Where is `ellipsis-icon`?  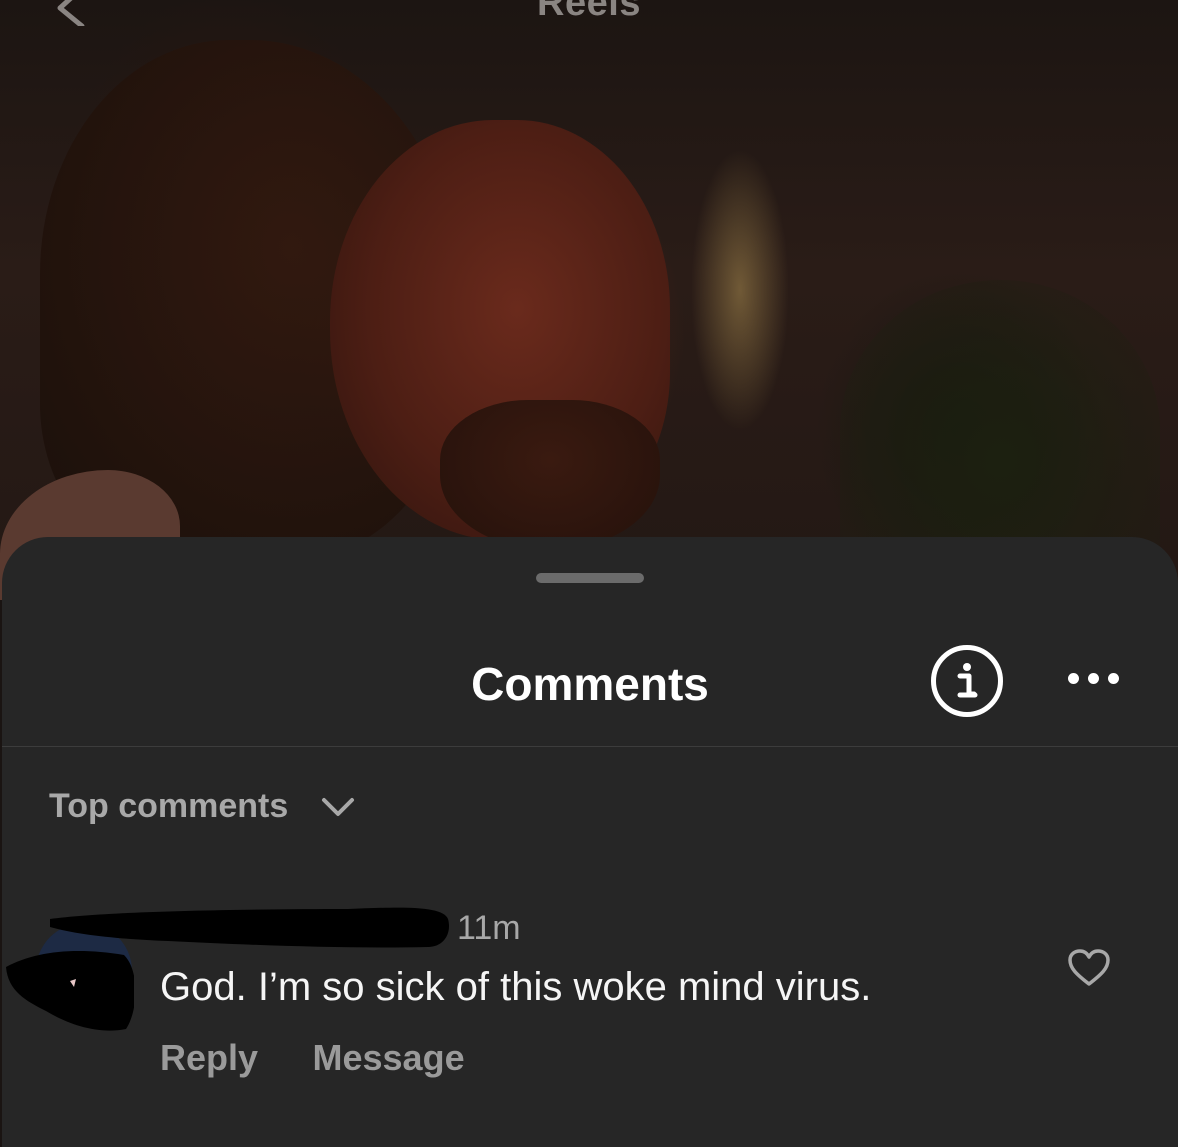
ellipsis-icon is located at coordinates (1095, 680).